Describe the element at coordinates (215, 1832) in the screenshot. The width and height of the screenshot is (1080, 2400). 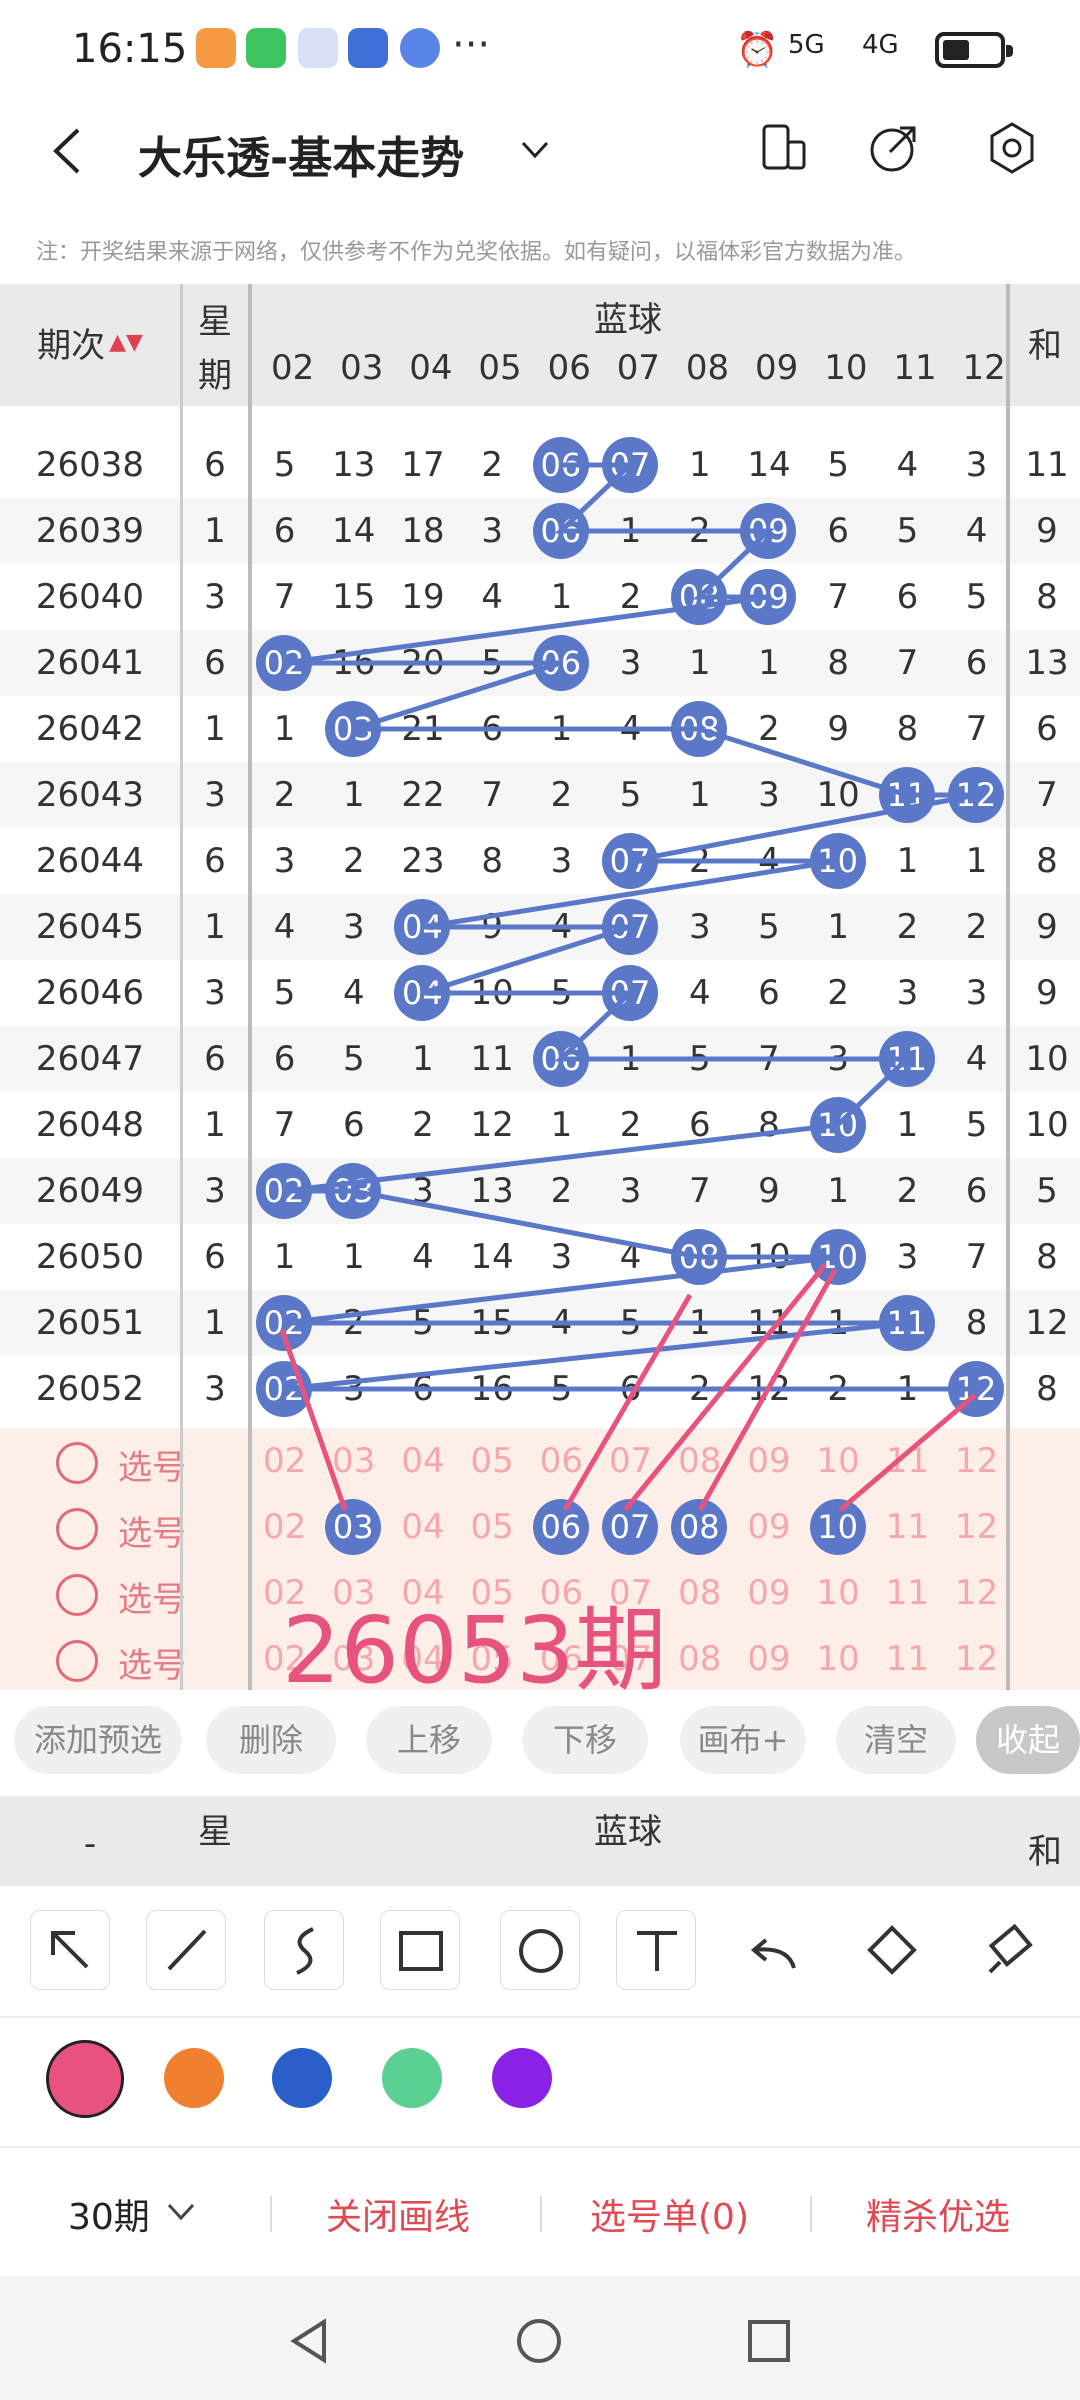
I see `week-column-top: 星` at that location.